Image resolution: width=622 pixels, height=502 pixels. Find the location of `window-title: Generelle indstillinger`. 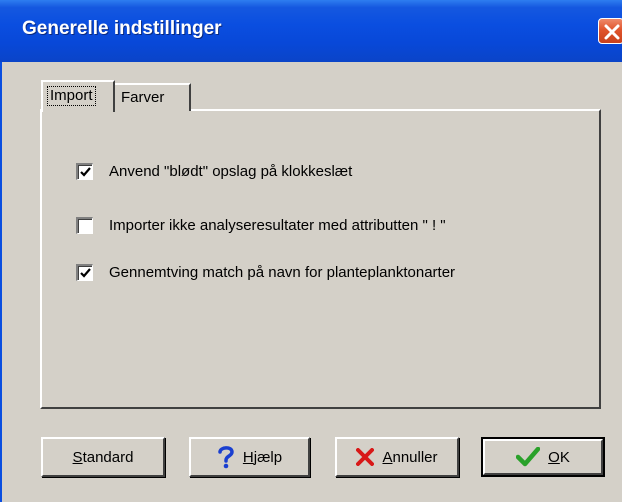

window-title: Generelle indstillinger is located at coordinates (122, 28).